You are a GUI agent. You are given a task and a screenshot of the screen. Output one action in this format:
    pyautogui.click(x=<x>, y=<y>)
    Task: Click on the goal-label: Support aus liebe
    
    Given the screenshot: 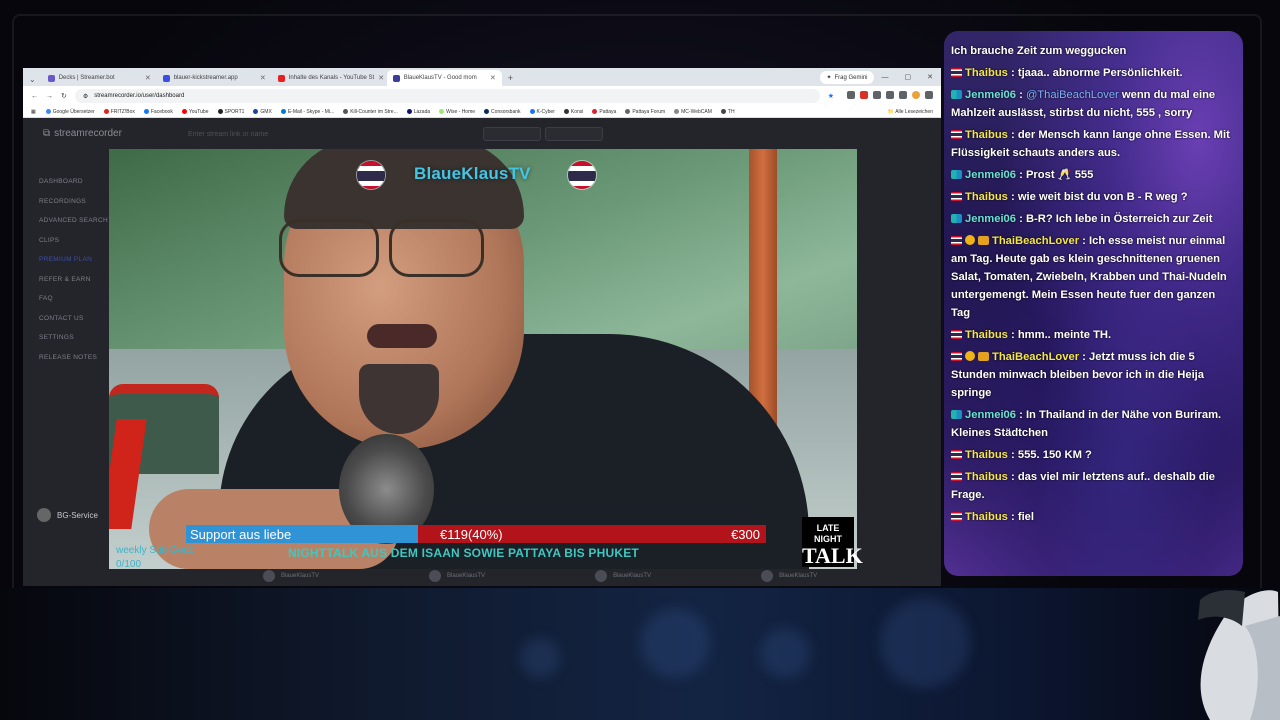 What is the action you would take?
    pyautogui.click(x=241, y=534)
    